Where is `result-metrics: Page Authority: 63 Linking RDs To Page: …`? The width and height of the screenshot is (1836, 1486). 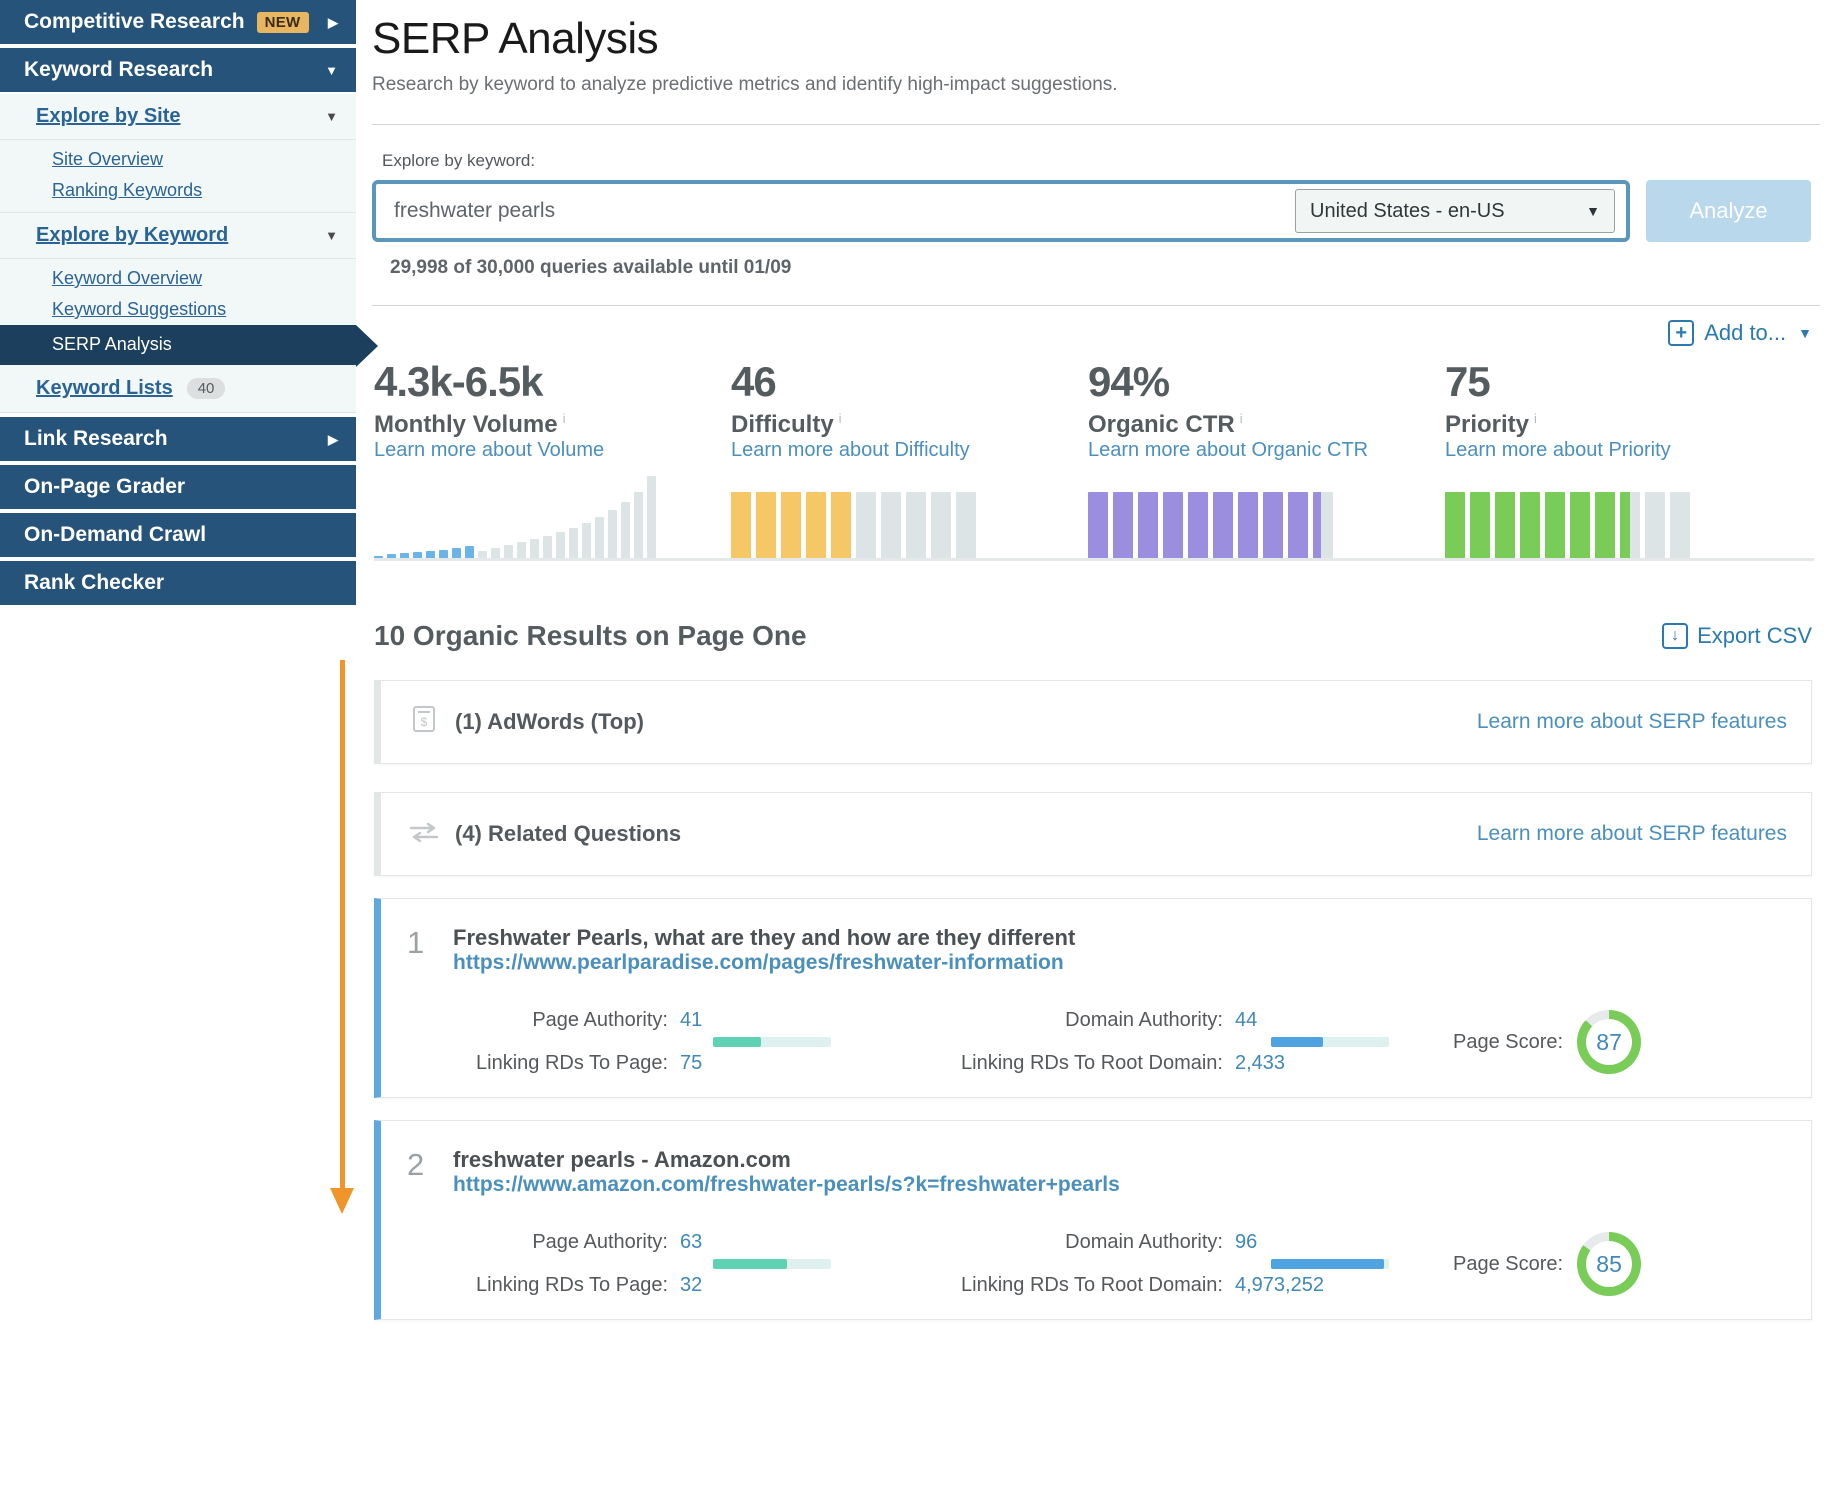
result-metrics: Page Authority: 63 Linking RDs To Page: … is located at coordinates (1097, 1264).